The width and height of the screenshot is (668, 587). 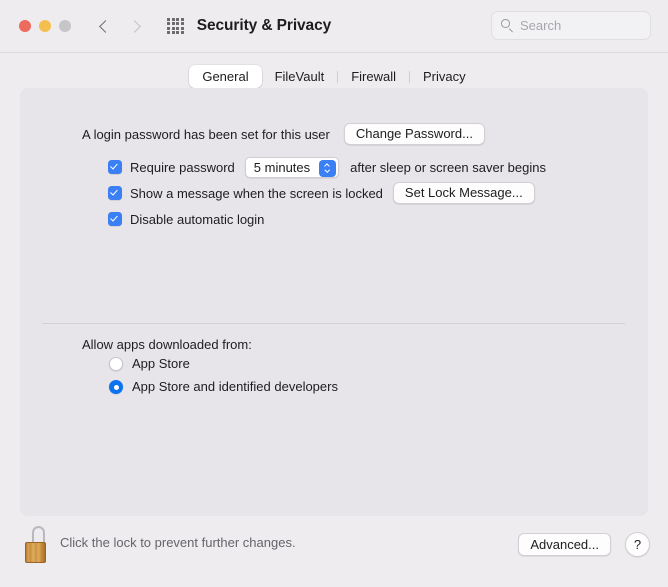 I want to click on show-lock-message-label: Show a message when the screen is locked, so click(x=256, y=193).